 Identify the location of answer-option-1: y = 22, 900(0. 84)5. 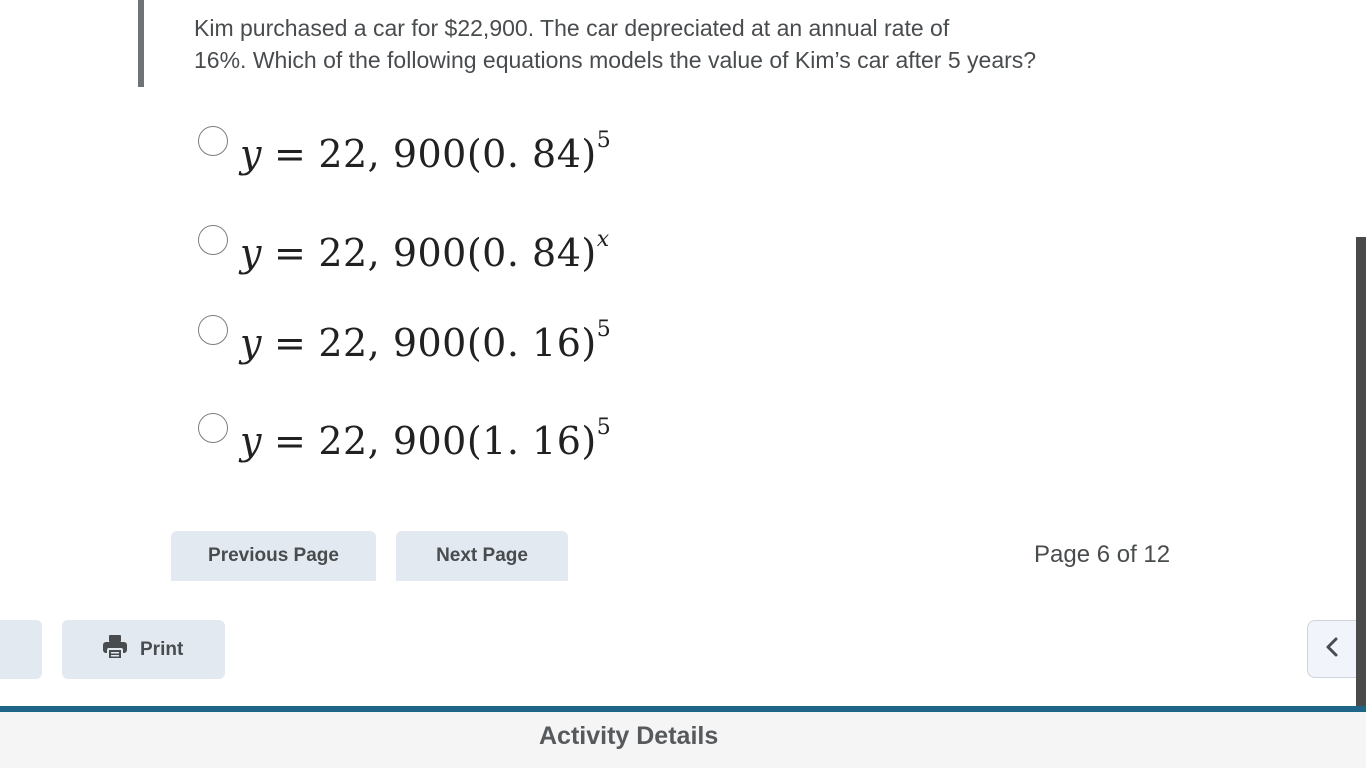
(448, 156).